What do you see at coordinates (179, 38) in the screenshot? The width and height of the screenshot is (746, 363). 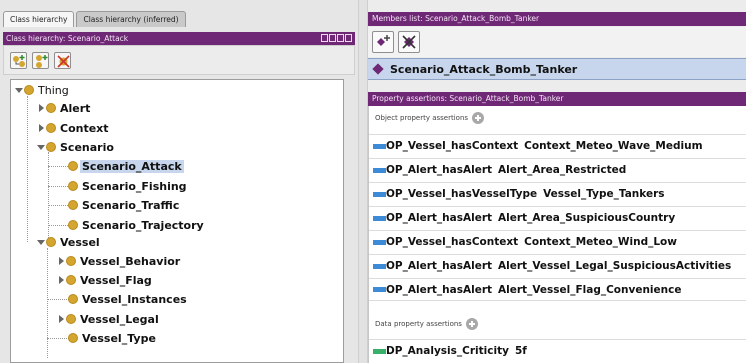 I see `class-hierarchy-header: Class hierarchy: Scenario_Attack` at bounding box center [179, 38].